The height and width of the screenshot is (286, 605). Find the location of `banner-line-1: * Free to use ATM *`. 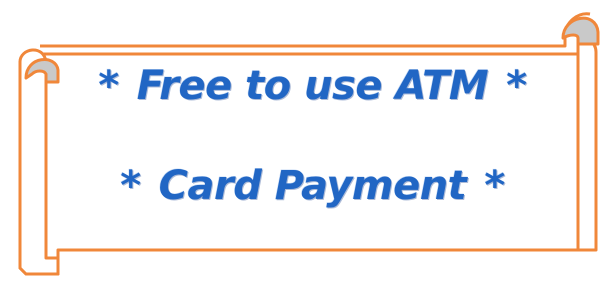

banner-line-1: * Free to use ATM * is located at coordinates (312, 86).